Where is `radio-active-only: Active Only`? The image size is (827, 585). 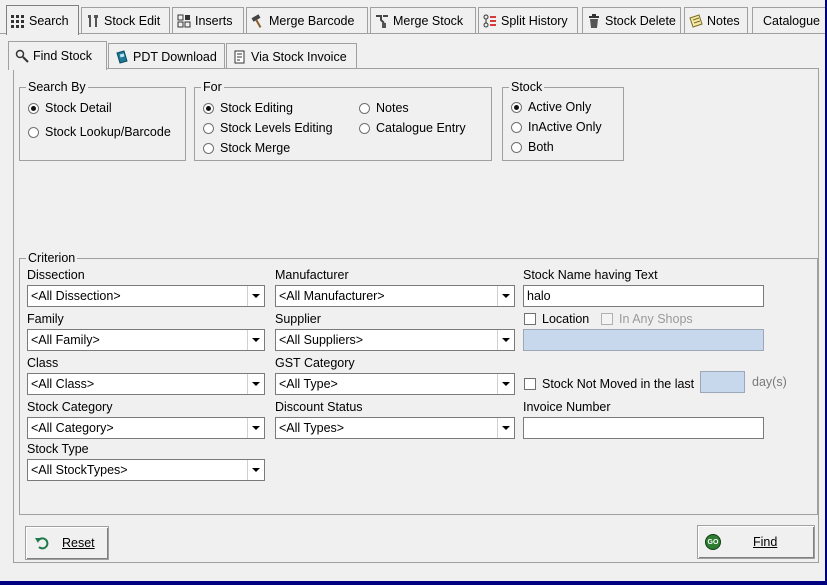
radio-active-only: Active Only is located at coordinates (551, 107).